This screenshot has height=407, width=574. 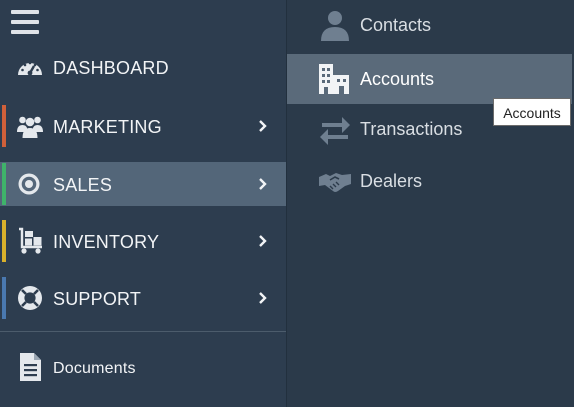 What do you see at coordinates (30, 241) in the screenshot?
I see `dolly-boxes-icon` at bounding box center [30, 241].